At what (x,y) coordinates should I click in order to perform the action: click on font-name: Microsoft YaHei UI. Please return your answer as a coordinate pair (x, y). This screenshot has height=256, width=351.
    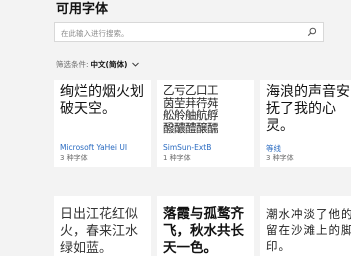
    Looking at the image, I should click on (94, 147).